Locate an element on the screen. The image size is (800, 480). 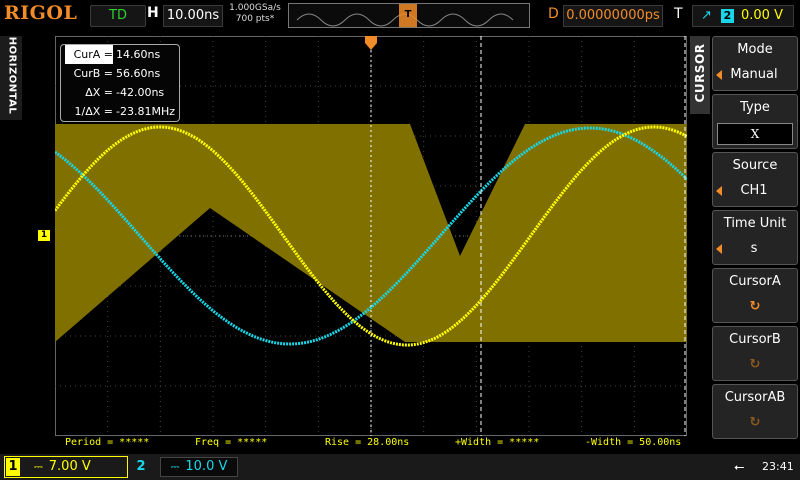
cursor-menu-tab: CURSOR is located at coordinates (700, 75).